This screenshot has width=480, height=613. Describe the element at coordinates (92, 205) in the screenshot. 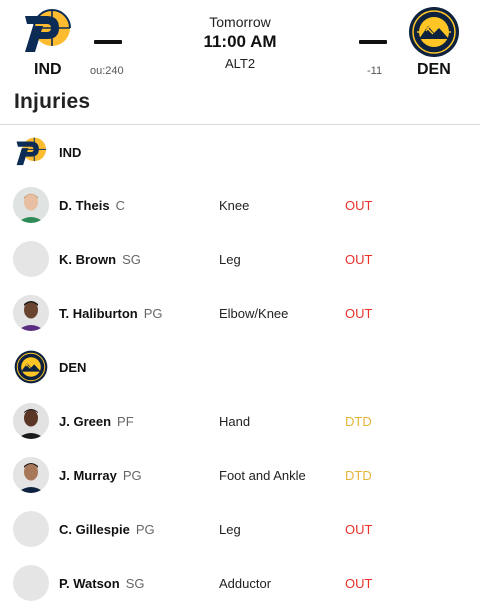

I see `player-name: D. Theis C` at that location.